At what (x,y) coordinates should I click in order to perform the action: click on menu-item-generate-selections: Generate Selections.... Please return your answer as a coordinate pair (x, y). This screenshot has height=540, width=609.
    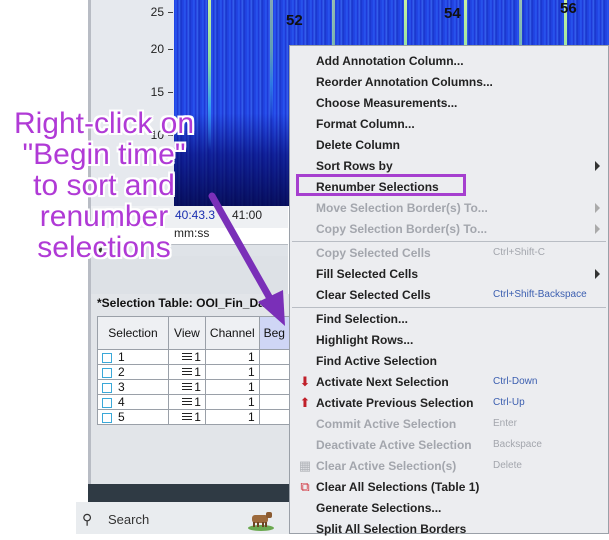
    Looking at the image, I should click on (449, 508).